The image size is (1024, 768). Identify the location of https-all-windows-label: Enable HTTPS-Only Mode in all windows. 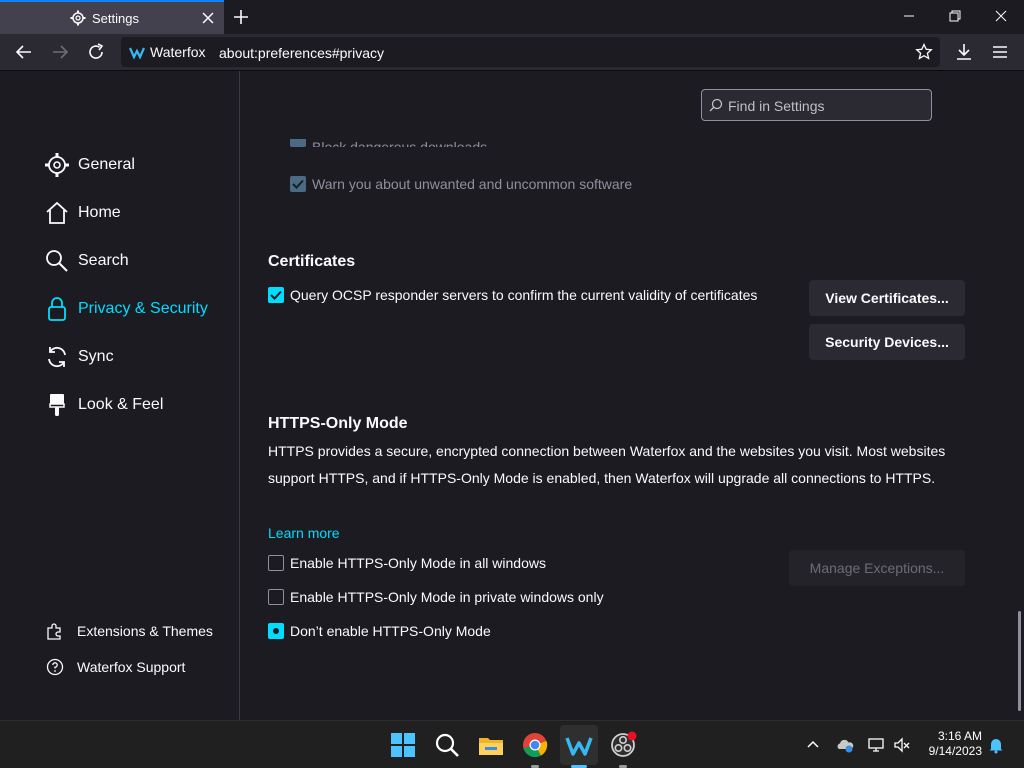
(418, 563).